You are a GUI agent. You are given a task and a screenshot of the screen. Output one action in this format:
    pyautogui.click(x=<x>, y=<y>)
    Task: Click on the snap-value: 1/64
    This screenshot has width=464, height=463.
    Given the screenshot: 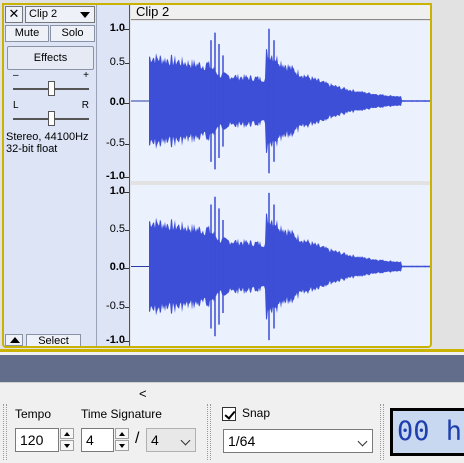 What is the action you would take?
    pyautogui.click(x=242, y=441)
    